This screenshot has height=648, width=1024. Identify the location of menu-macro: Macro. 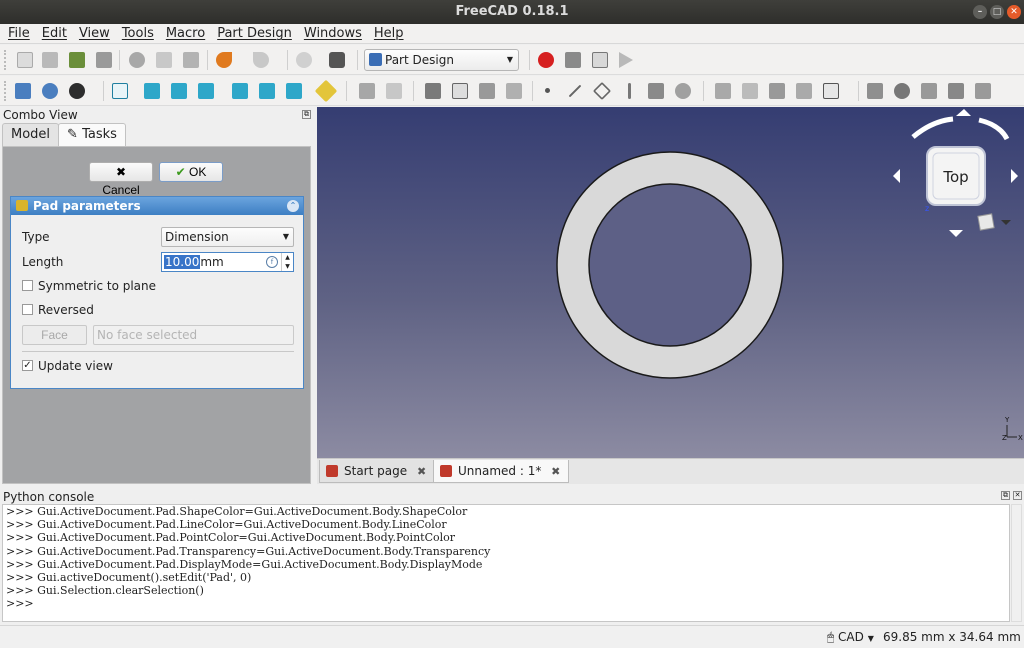
(185, 33).